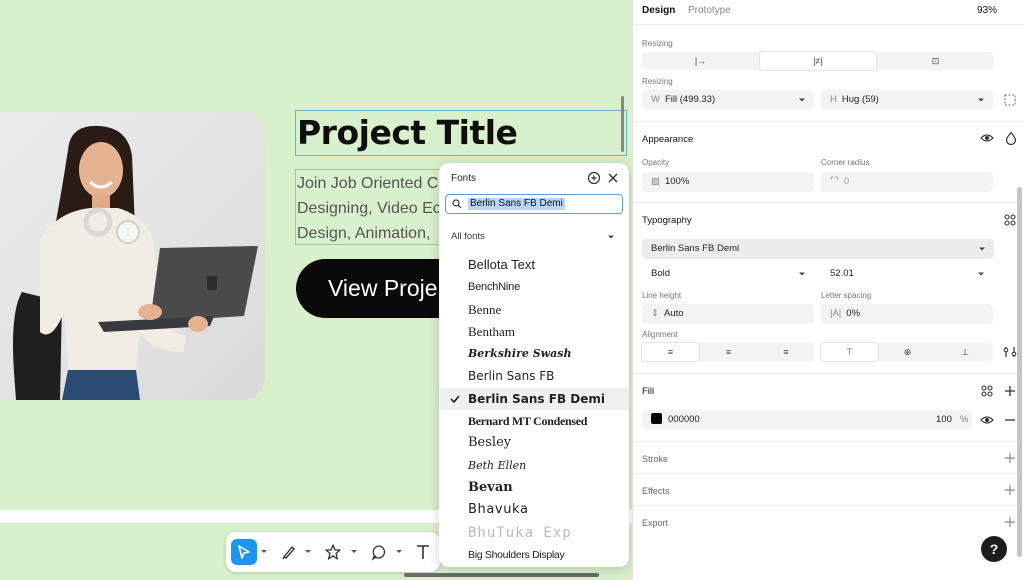 Image resolution: width=1024 pixels, height=580 pixels. What do you see at coordinates (534, 466) in the screenshot?
I see `font-item: Beth Ellen` at bounding box center [534, 466].